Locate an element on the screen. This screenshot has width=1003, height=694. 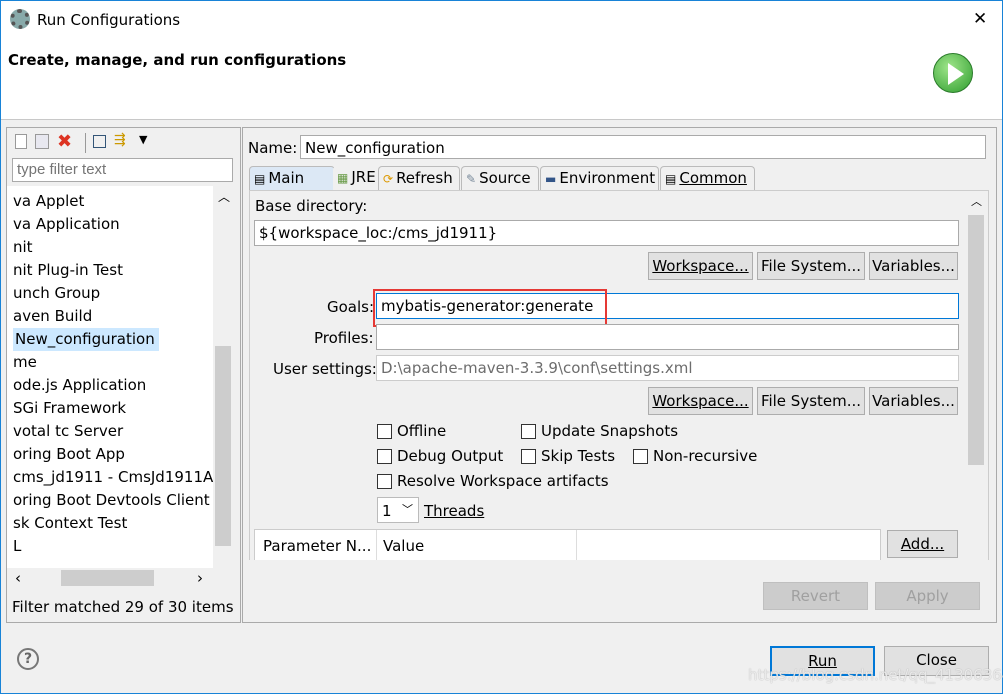
common-icon: ▤ is located at coordinates (671, 179).